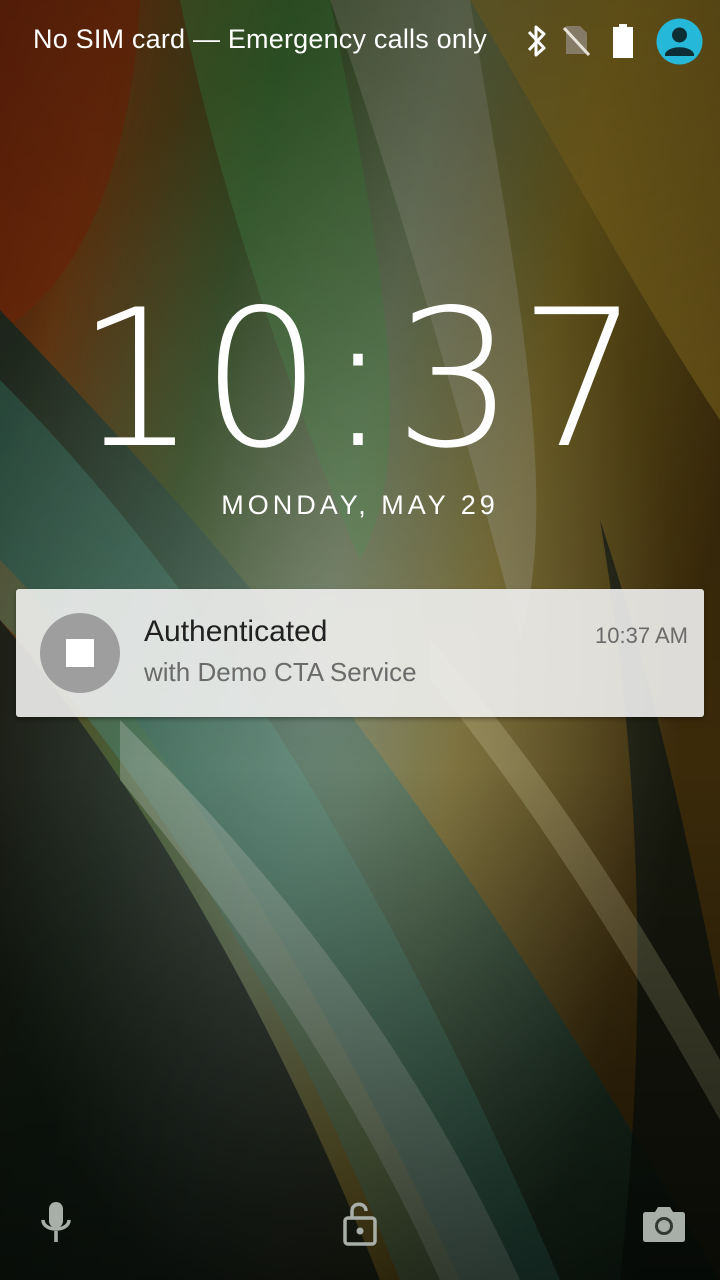  What do you see at coordinates (360, 1223) in the screenshot?
I see `lock-open-icon` at bounding box center [360, 1223].